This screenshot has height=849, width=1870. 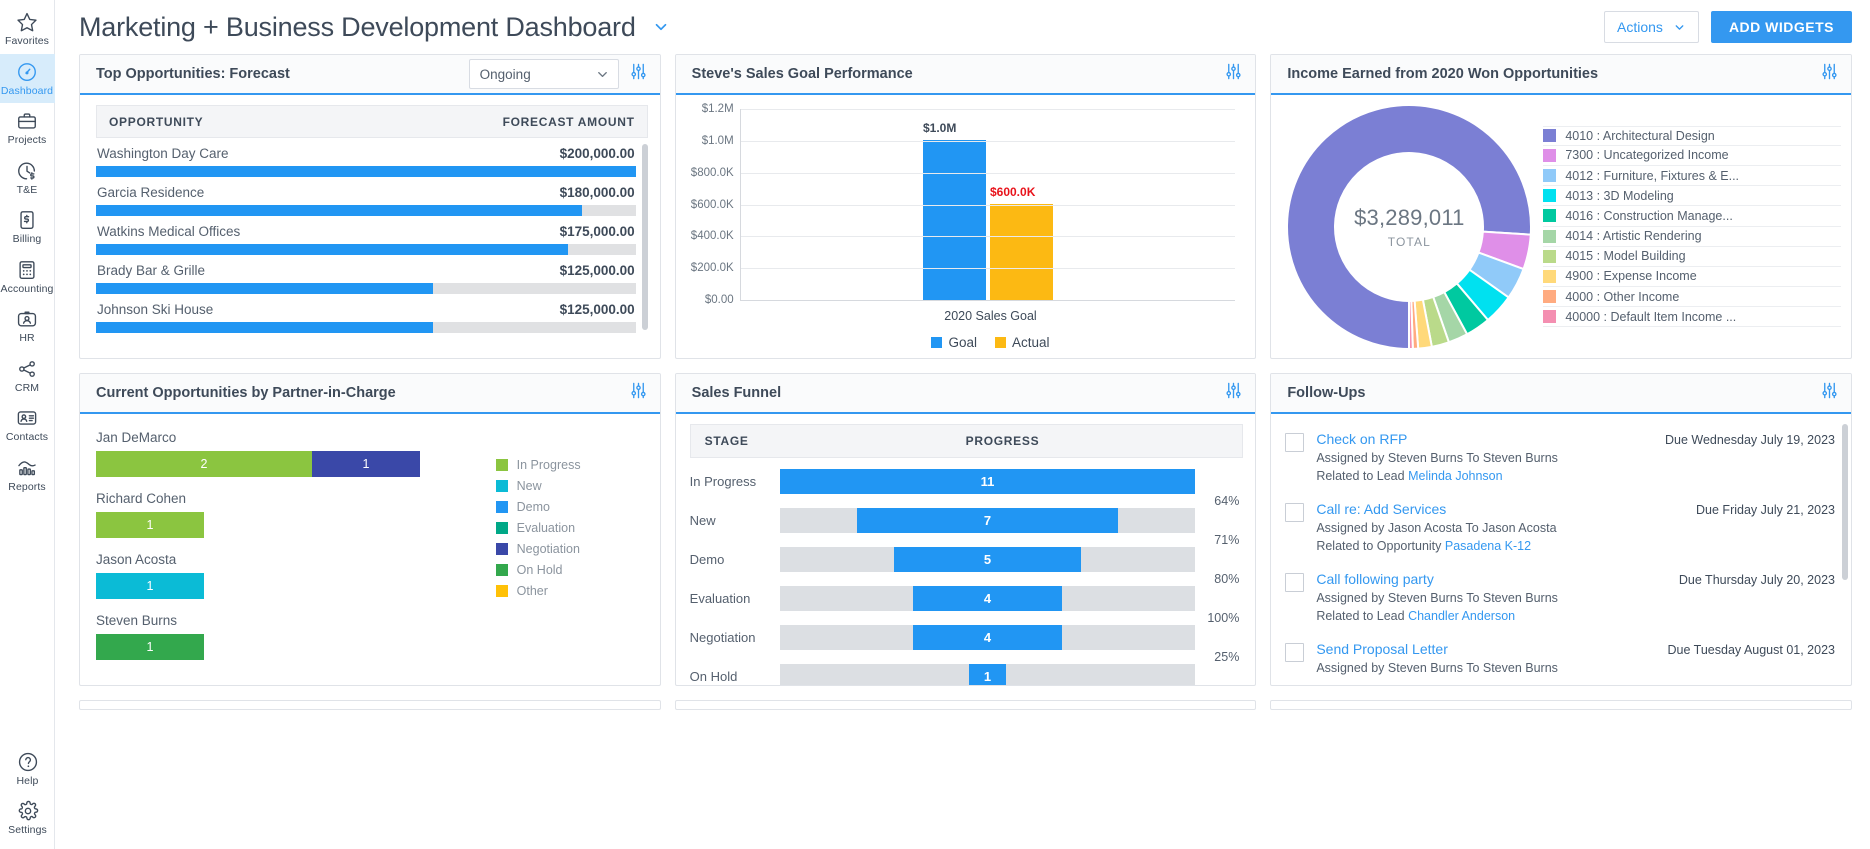 I want to click on legend-item: 4015 : Model Building, so click(x=1692, y=257).